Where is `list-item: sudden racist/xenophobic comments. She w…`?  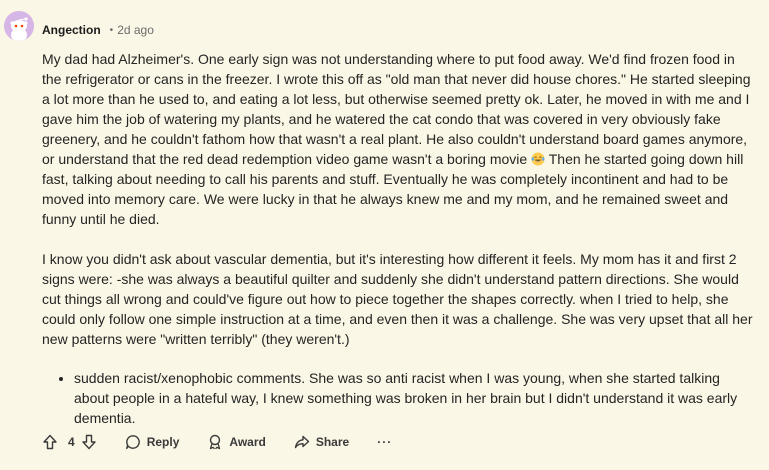 list-item: sudden racist/xenophobic comments. She w… is located at coordinates (415, 398).